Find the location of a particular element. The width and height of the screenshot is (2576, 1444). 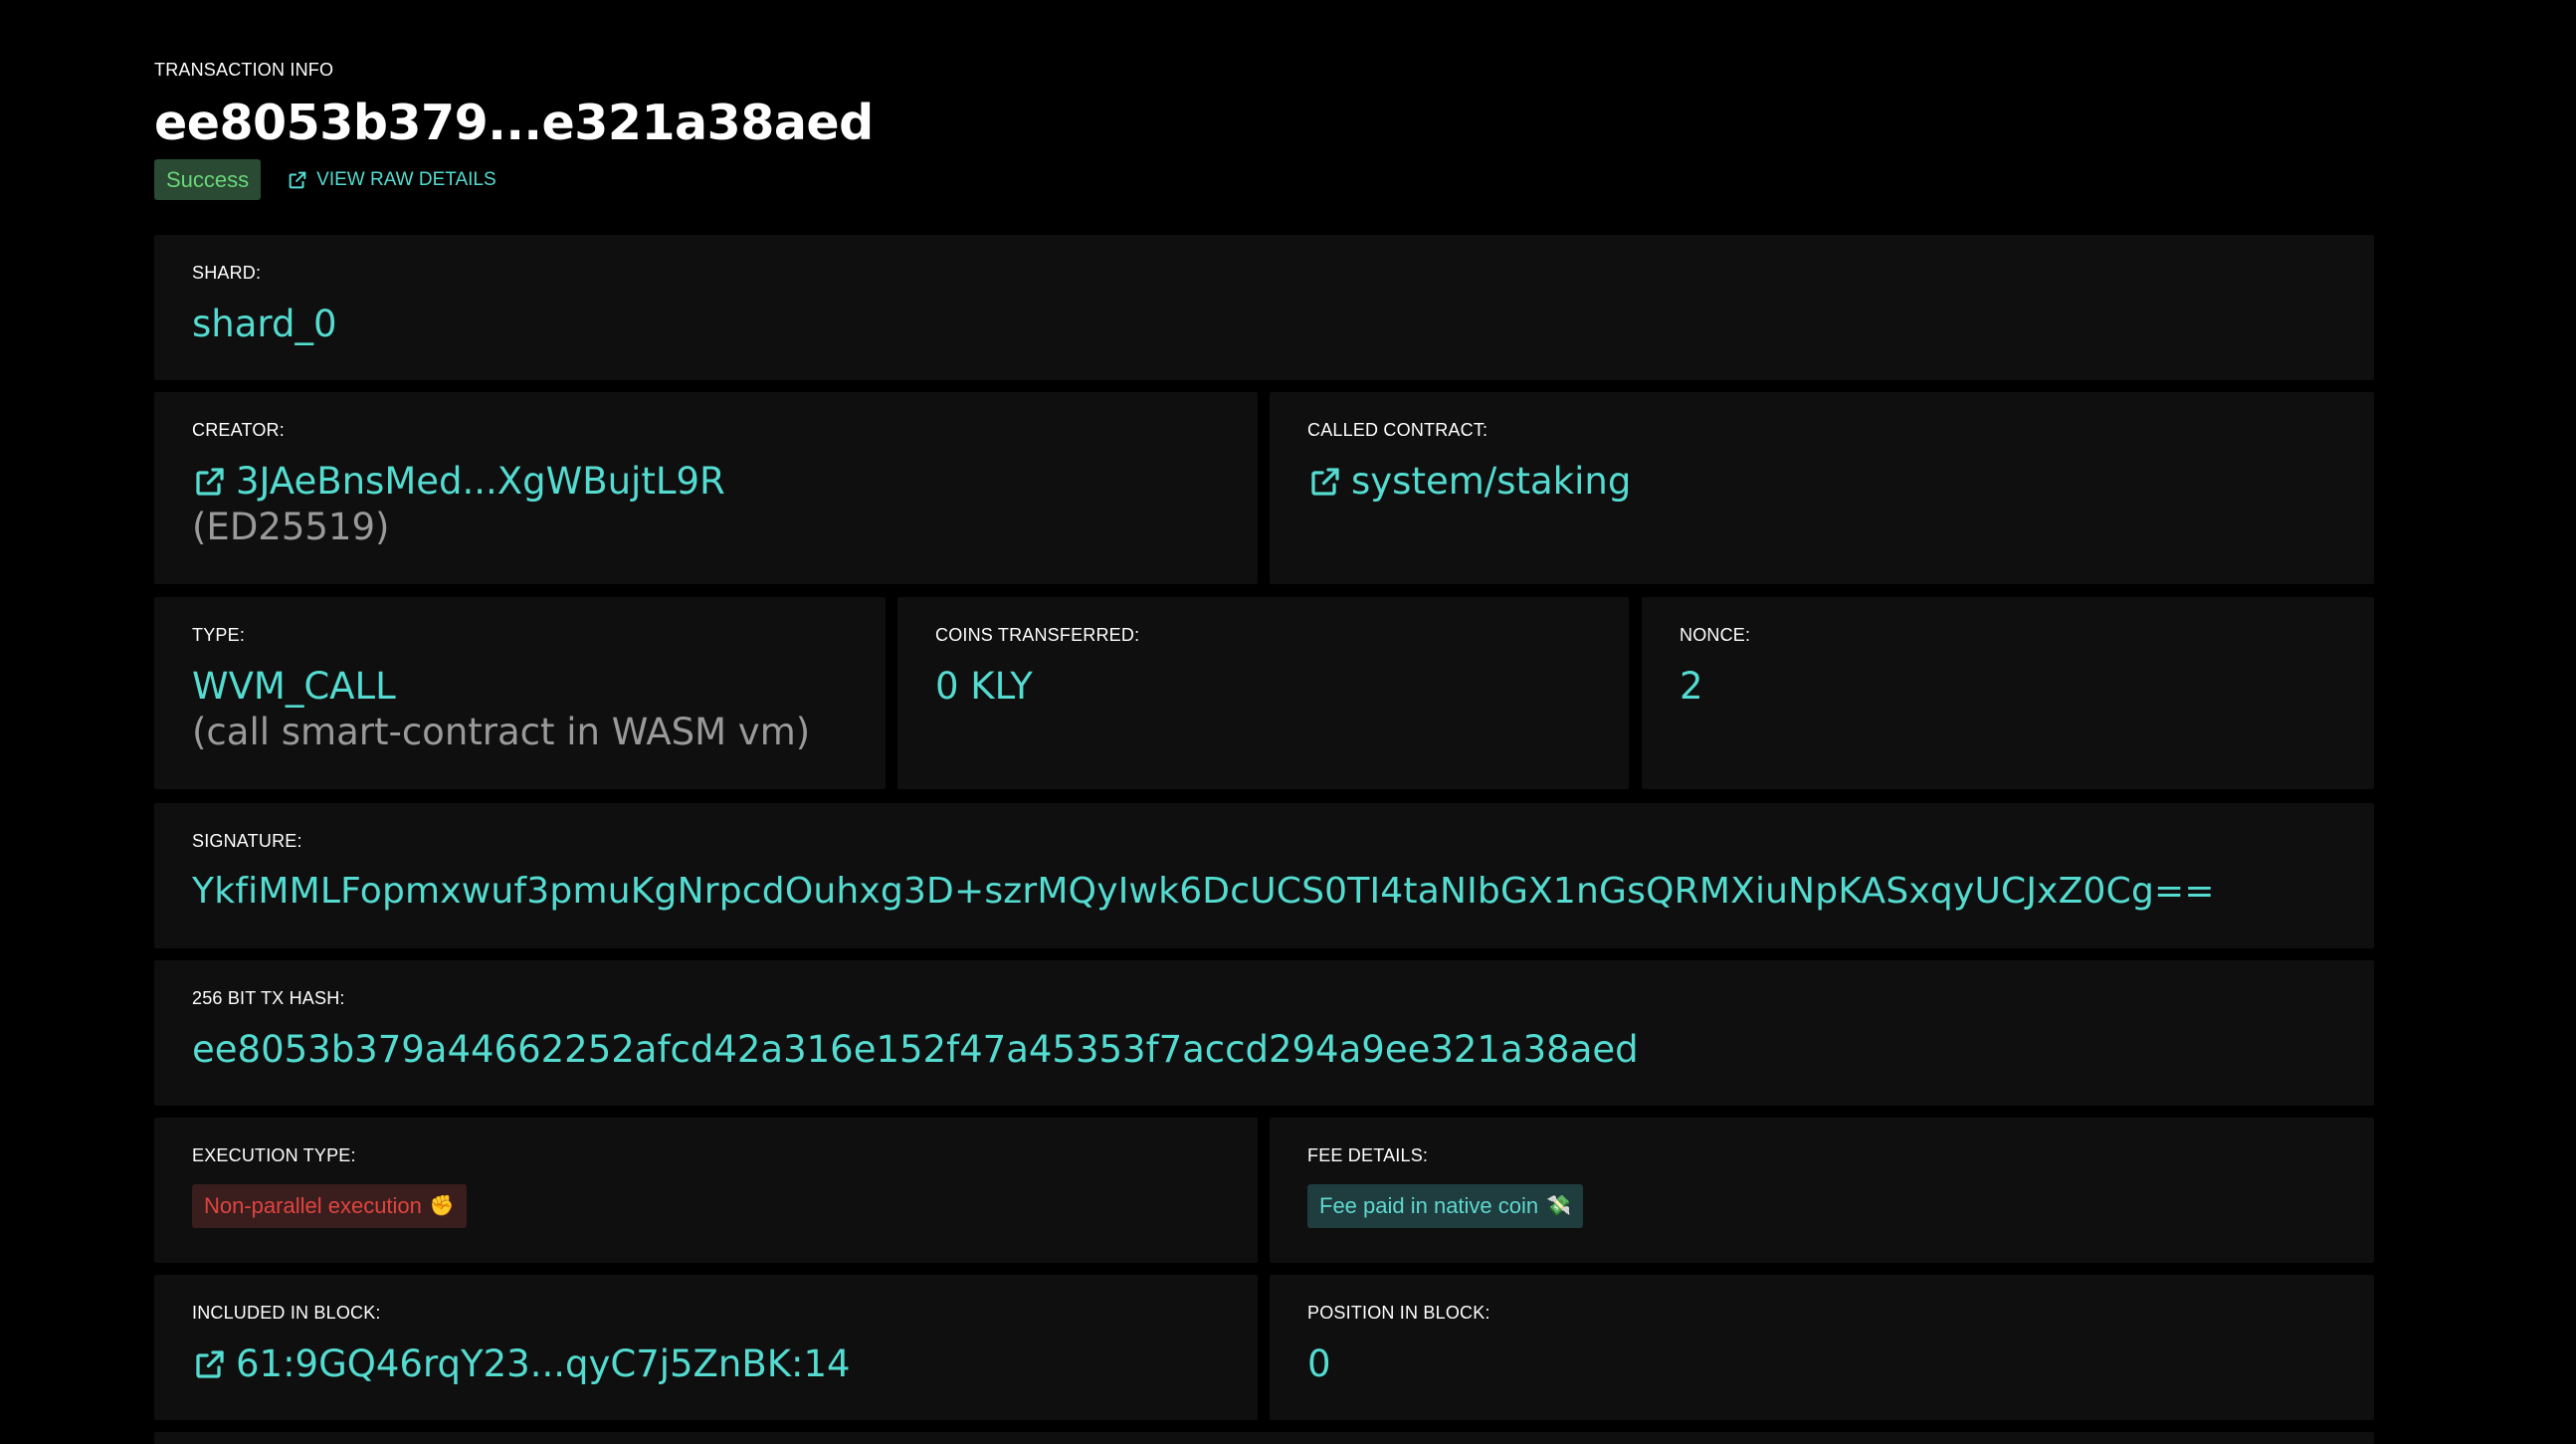

included-in-block-label: INCLUDED IN BLOCK: is located at coordinates (286, 1313).